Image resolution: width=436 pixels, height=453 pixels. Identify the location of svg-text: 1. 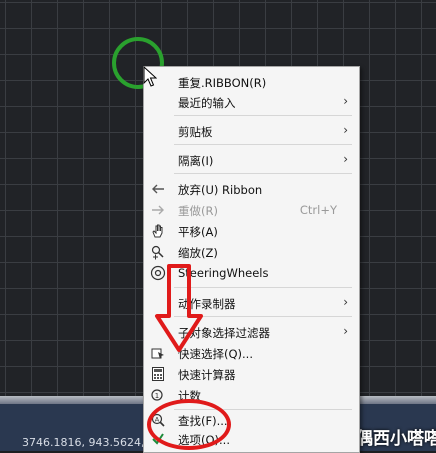
(157, 396).